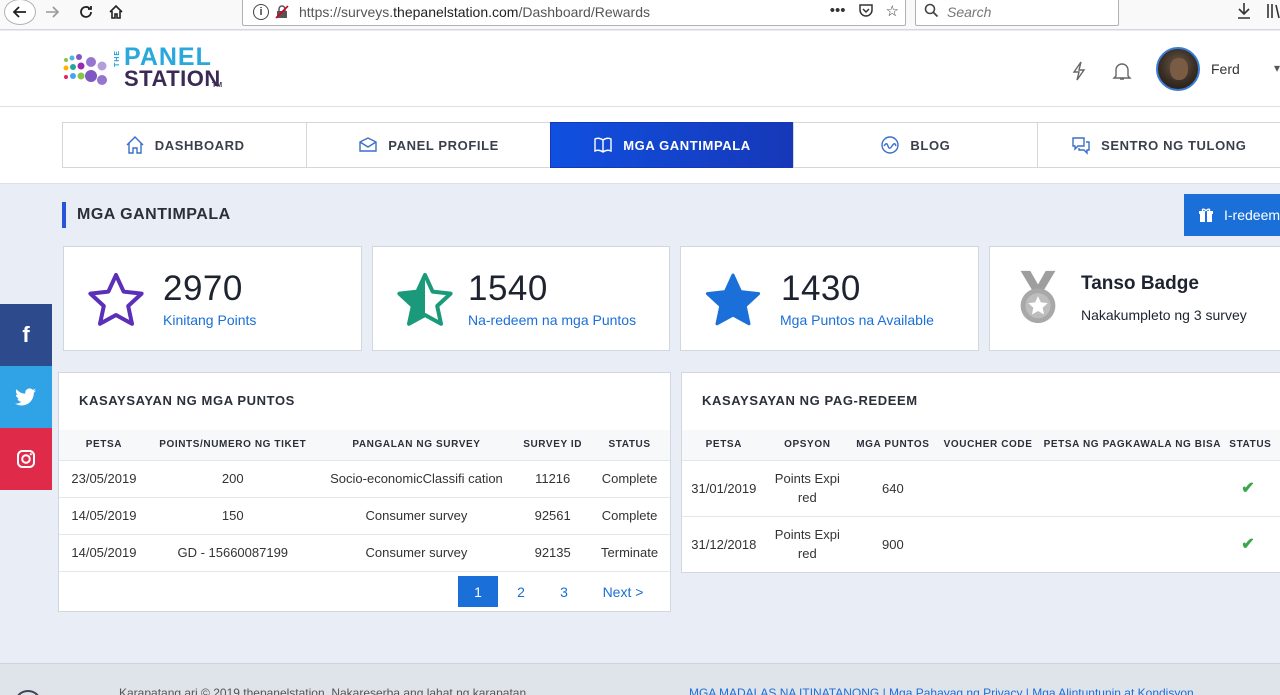 The width and height of the screenshot is (1280, 695). I want to click on cell-points: GD - 15660087199, so click(232, 553).